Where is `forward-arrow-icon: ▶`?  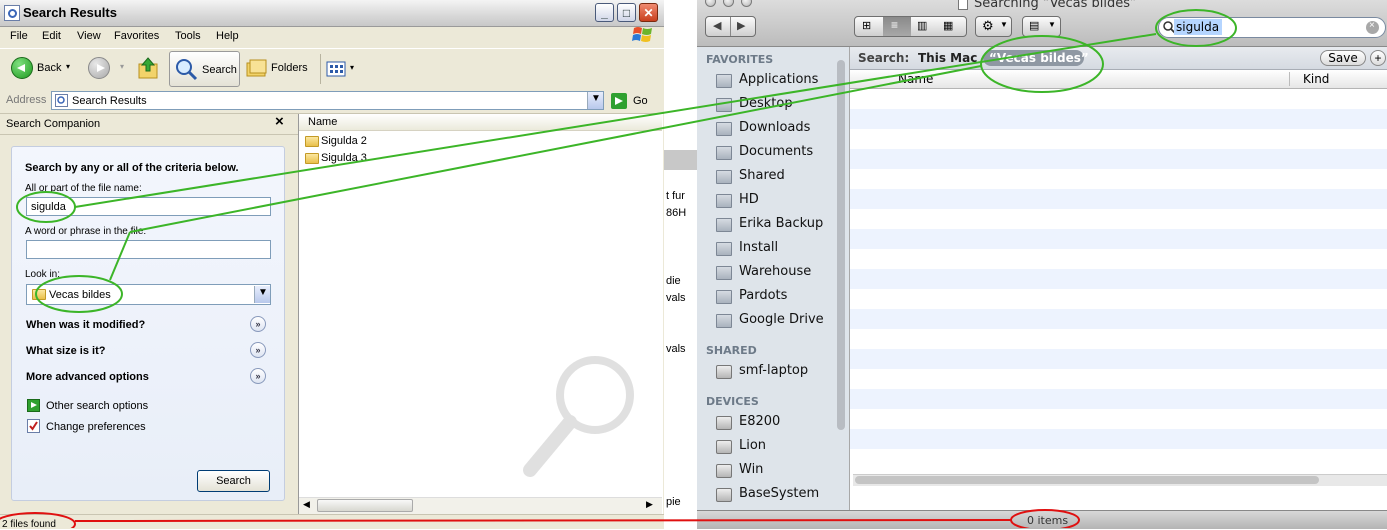 forward-arrow-icon: ▶ is located at coordinates (741, 25).